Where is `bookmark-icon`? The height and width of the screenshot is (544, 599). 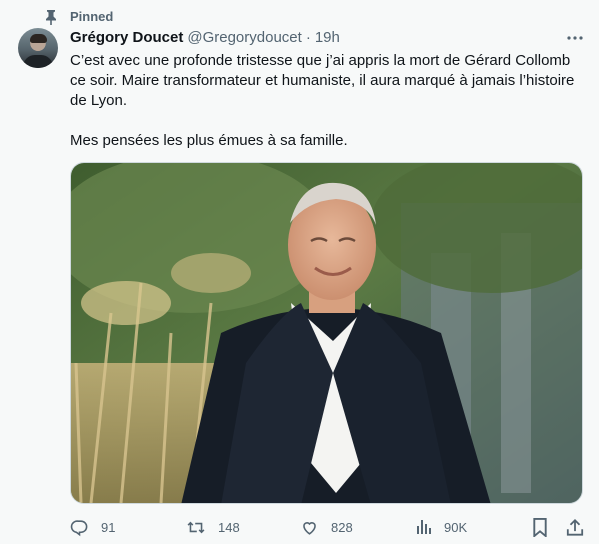
bookmark-icon is located at coordinates (540, 527).